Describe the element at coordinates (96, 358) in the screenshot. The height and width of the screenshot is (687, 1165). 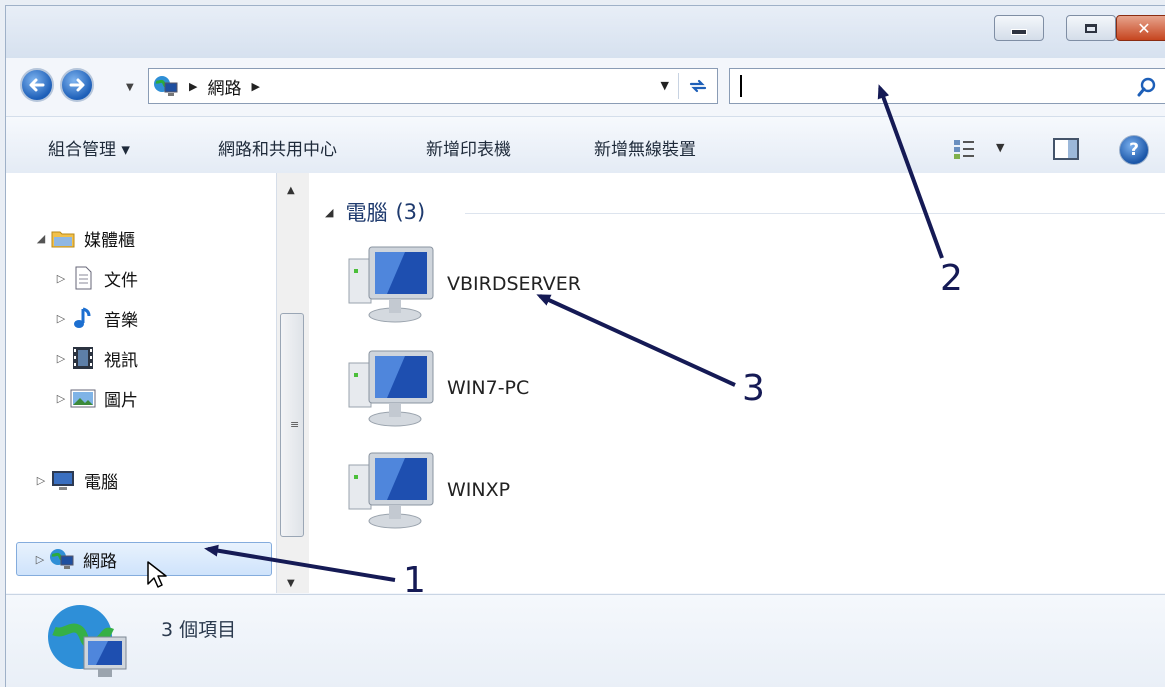
I see `tree-item-videos: ▷ 視訊` at that location.